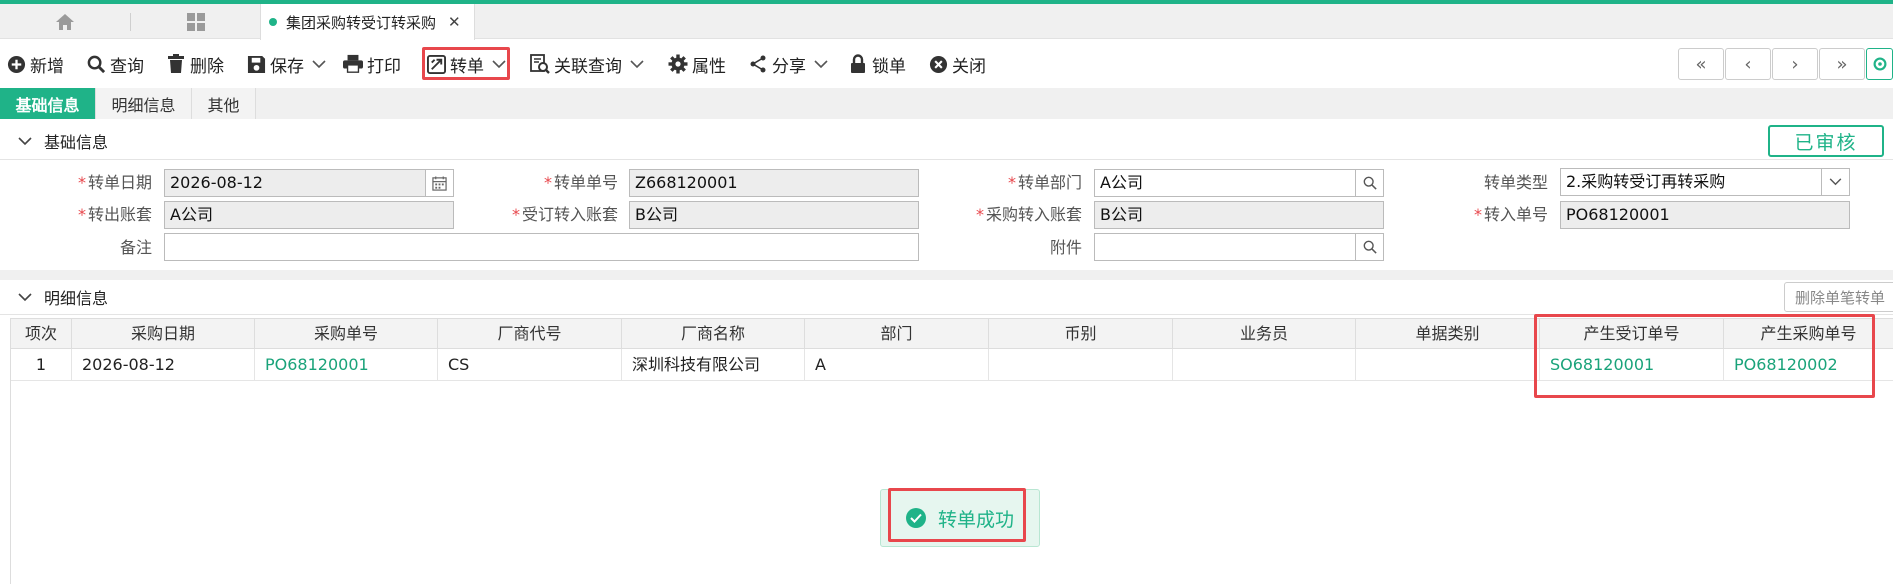 Image resolution: width=1893 pixels, height=584 pixels. I want to click on share-label: 分享, so click(789, 66).